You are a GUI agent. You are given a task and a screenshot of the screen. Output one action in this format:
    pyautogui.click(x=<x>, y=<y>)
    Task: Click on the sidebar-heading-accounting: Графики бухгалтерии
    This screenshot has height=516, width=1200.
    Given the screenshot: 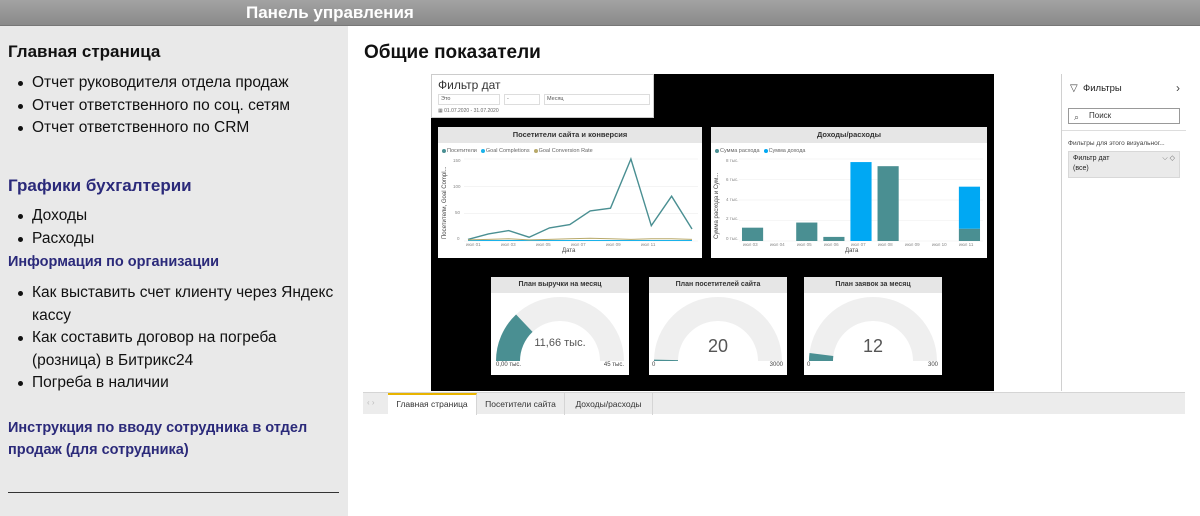 What is the action you would take?
    pyautogui.click(x=100, y=186)
    